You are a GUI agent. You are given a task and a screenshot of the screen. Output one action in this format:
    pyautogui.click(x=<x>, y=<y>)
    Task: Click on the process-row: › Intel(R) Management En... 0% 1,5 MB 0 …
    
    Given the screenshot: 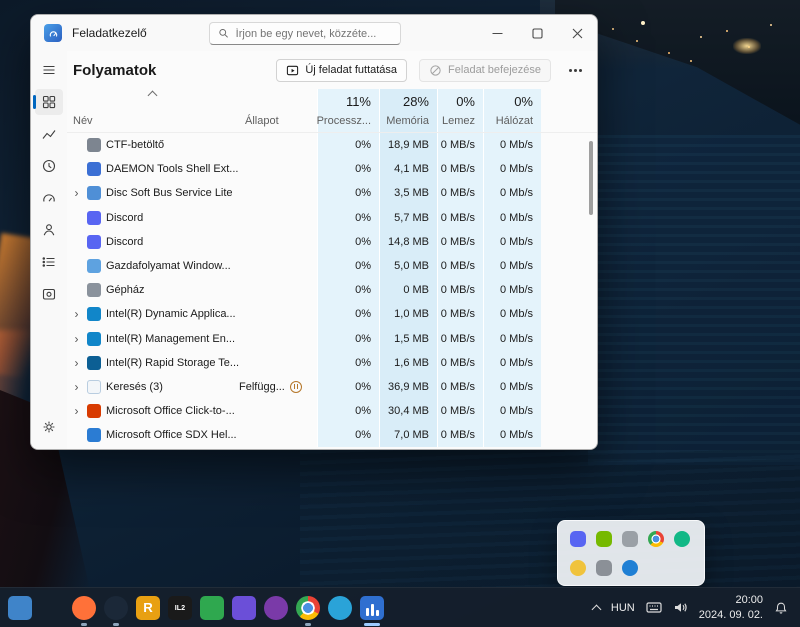 What is the action you would take?
    pyautogui.click(x=332, y=338)
    